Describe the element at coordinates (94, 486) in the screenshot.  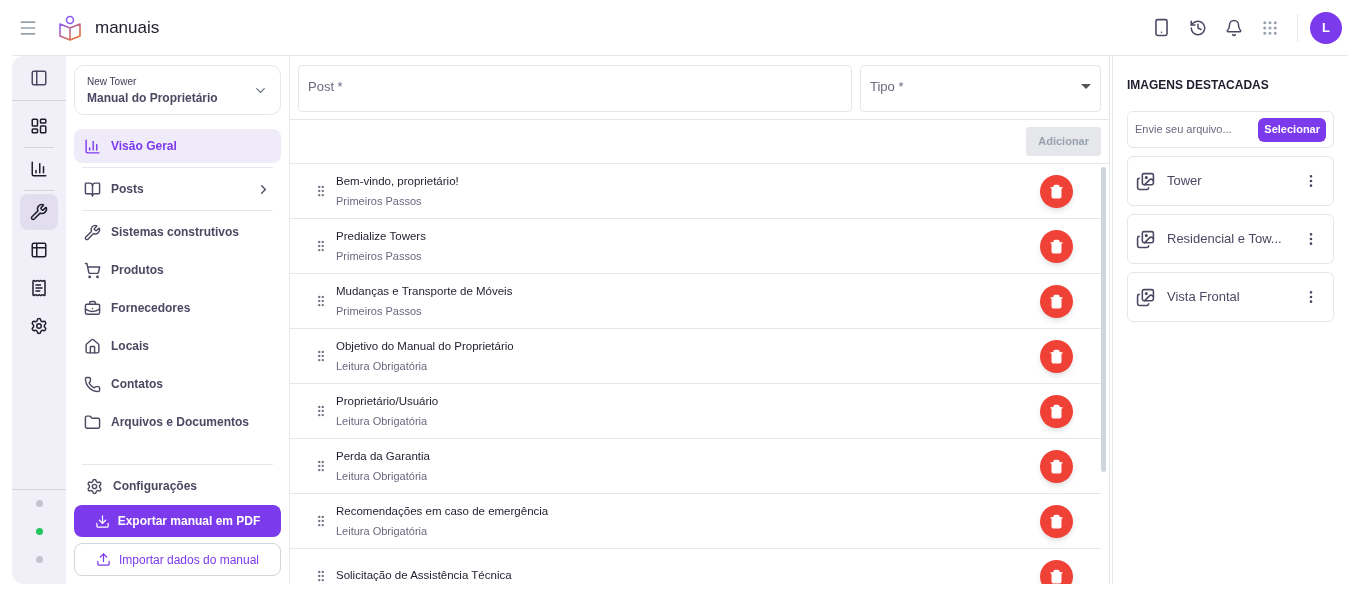
I see `settings-icon` at that location.